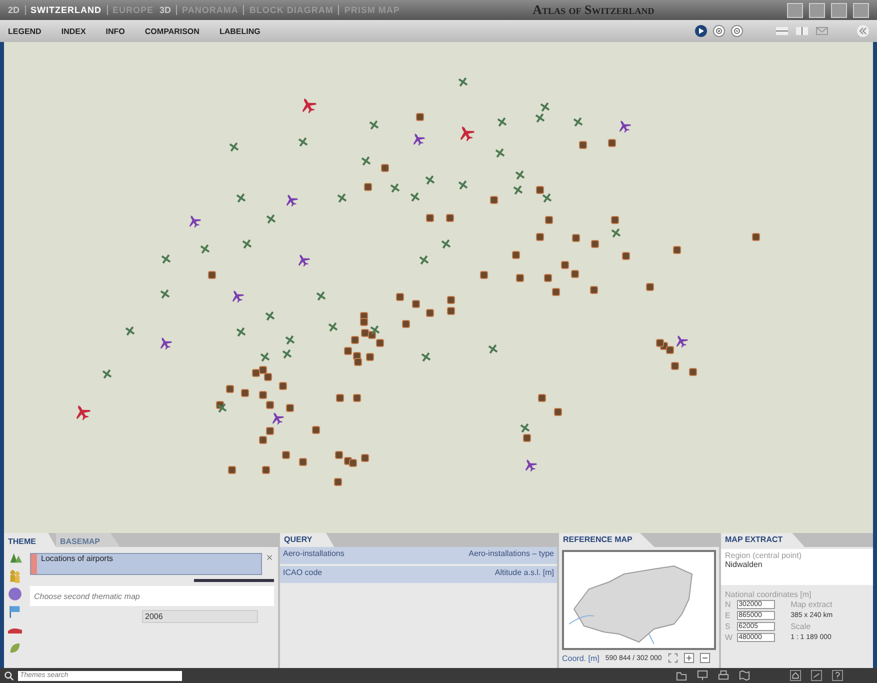  What do you see at coordinates (15, 612) in the screenshot?
I see `flag-icon` at bounding box center [15, 612].